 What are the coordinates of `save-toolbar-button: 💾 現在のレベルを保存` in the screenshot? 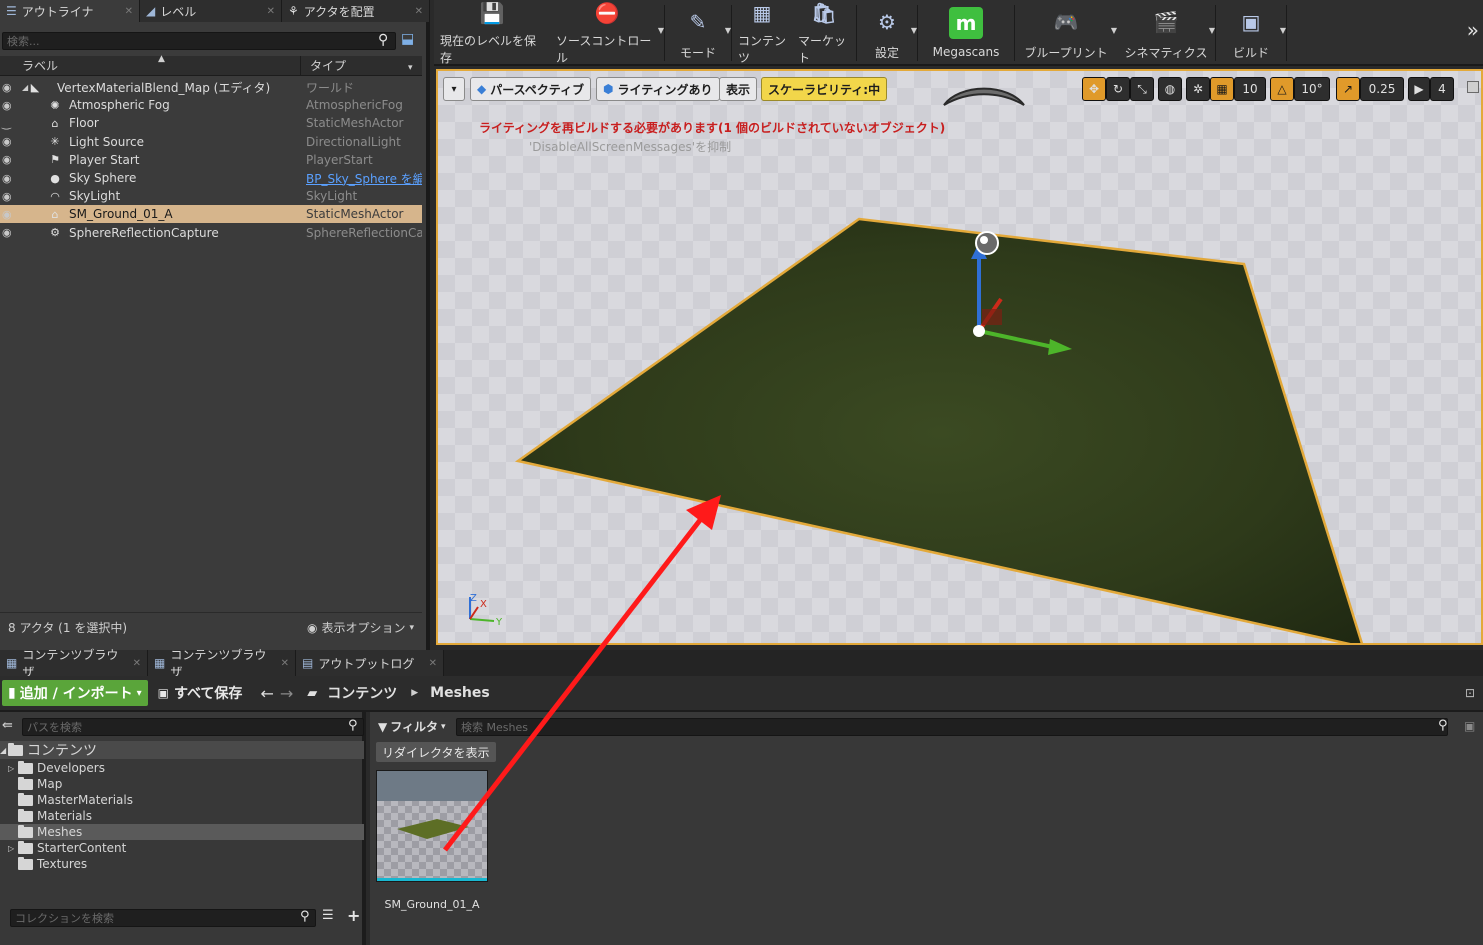 It's located at (492, 33).